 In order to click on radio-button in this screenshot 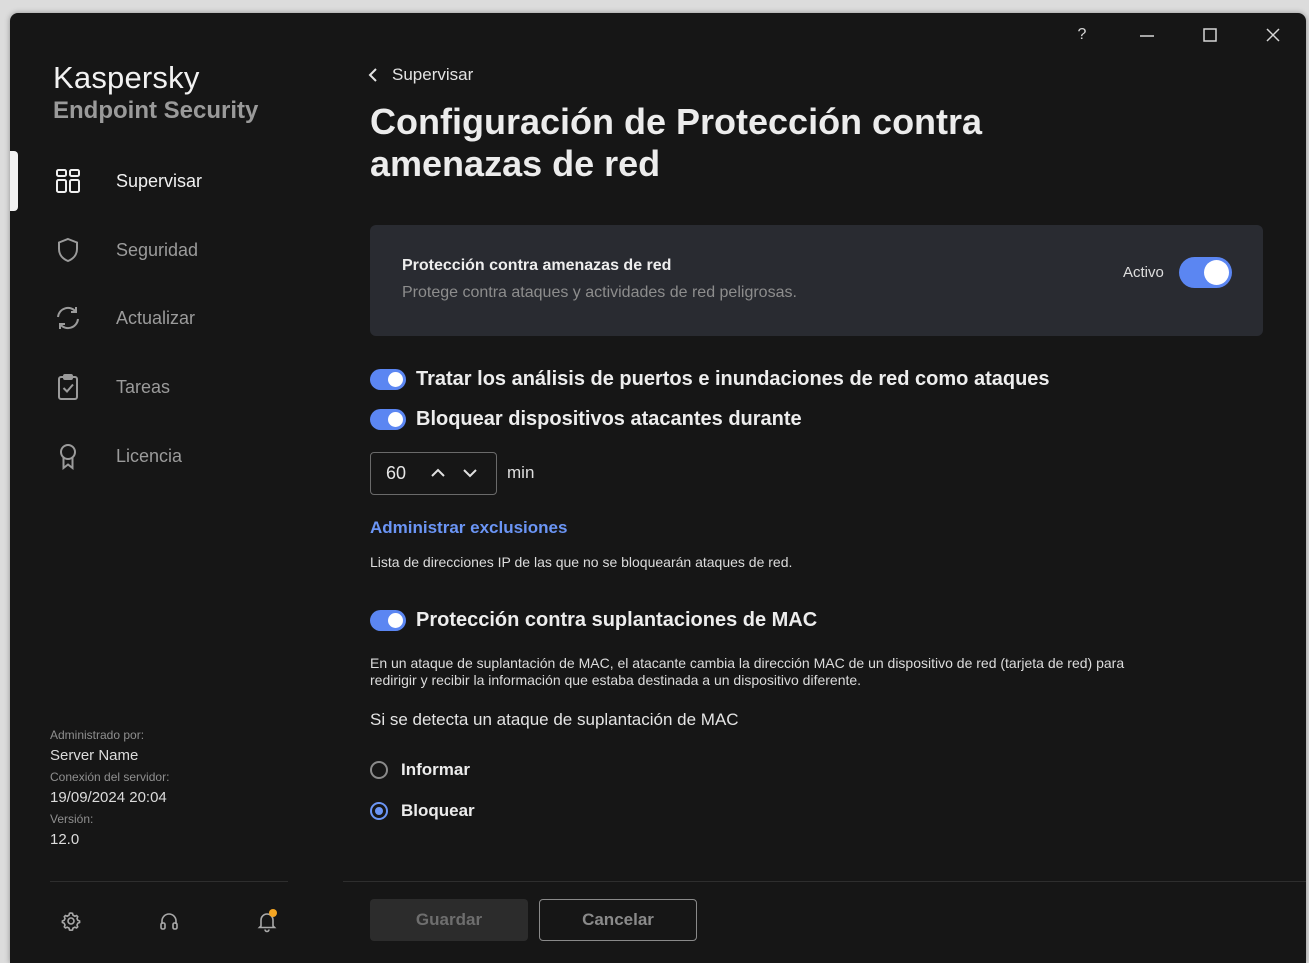, I will do `click(379, 770)`.